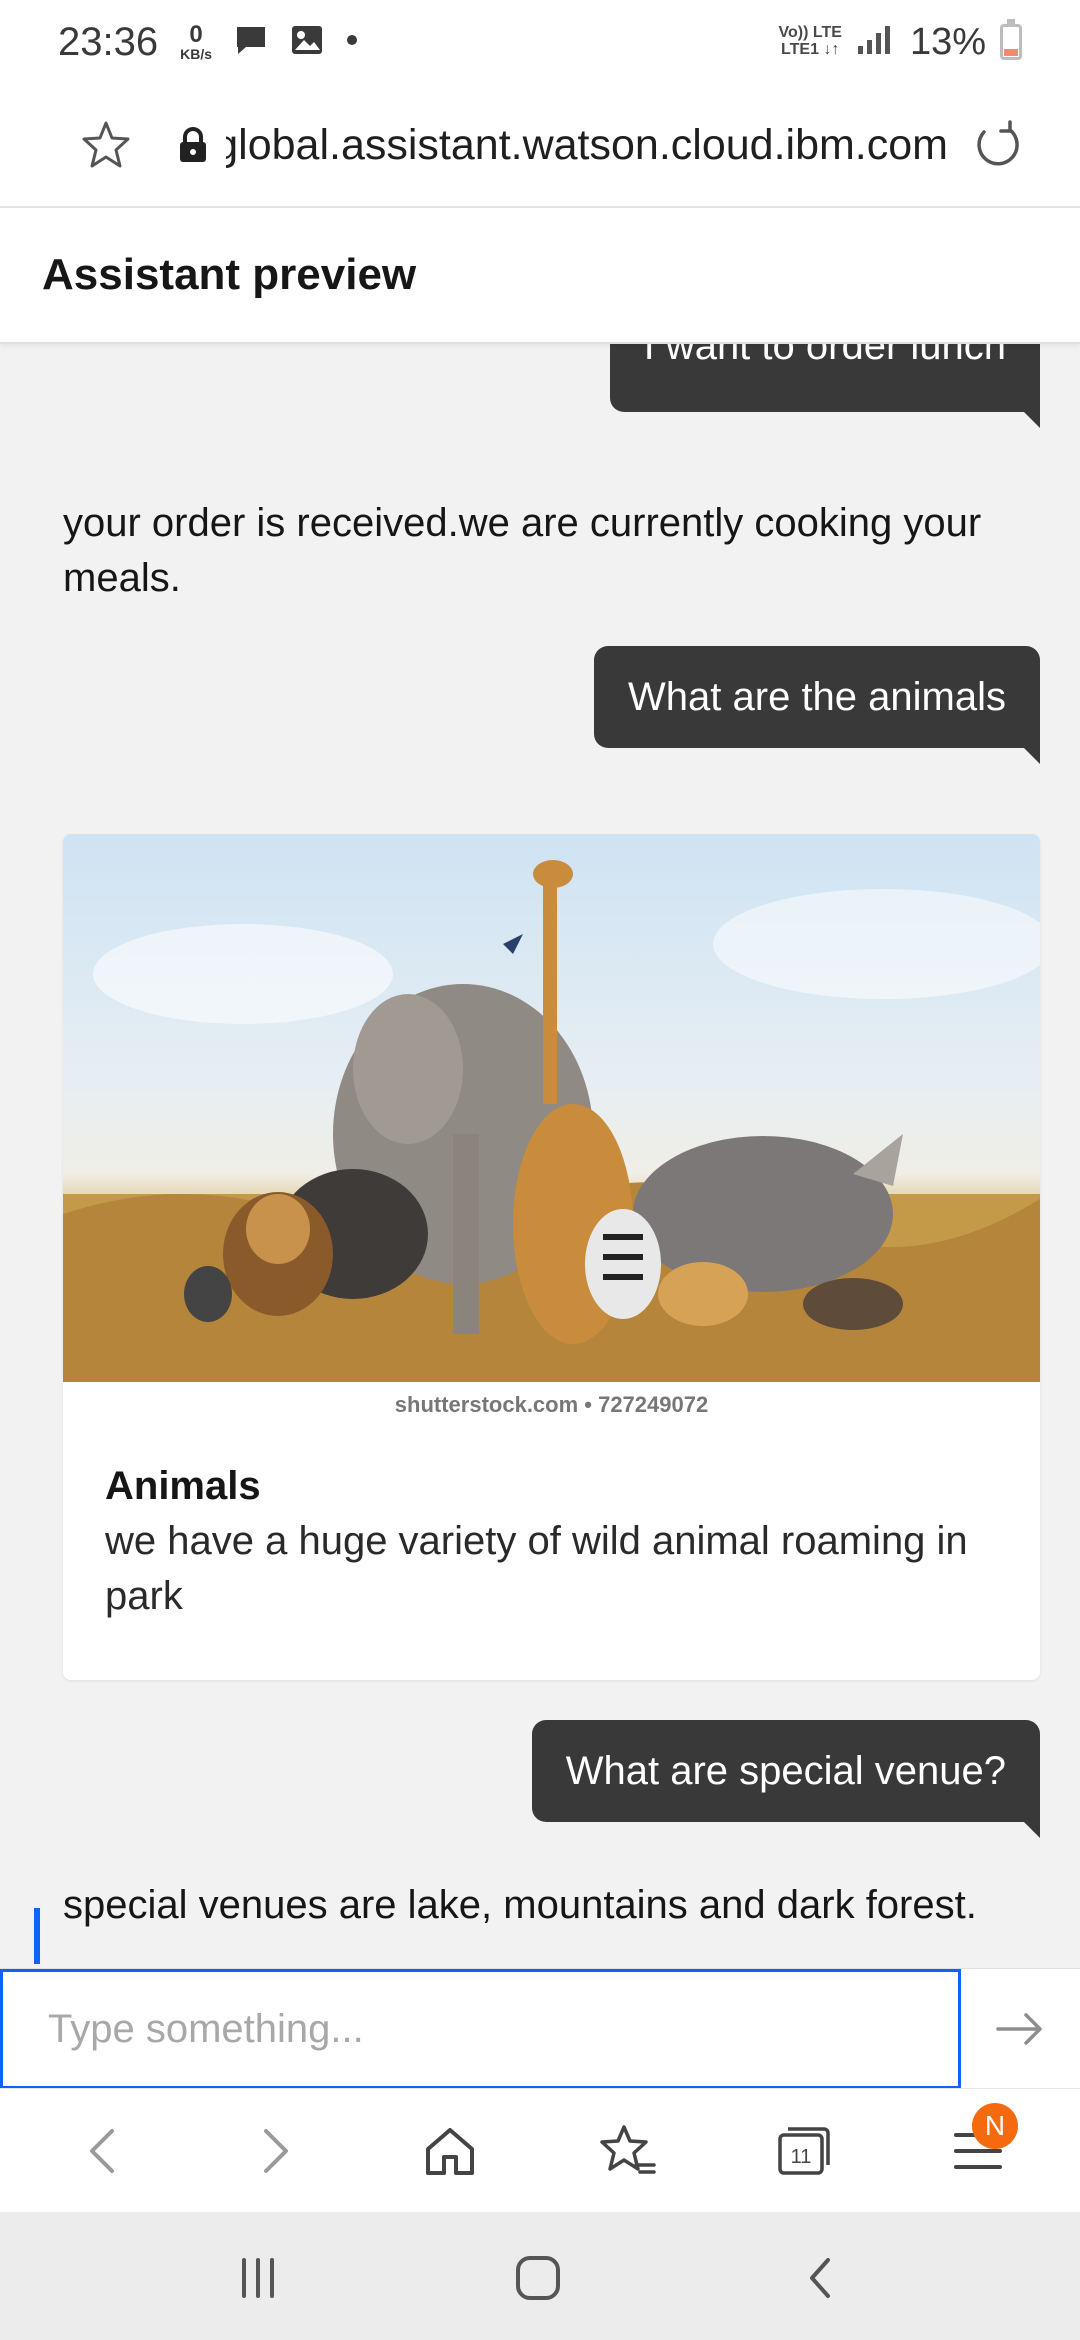  I want to click on battery-percent: 13%, so click(947, 41).